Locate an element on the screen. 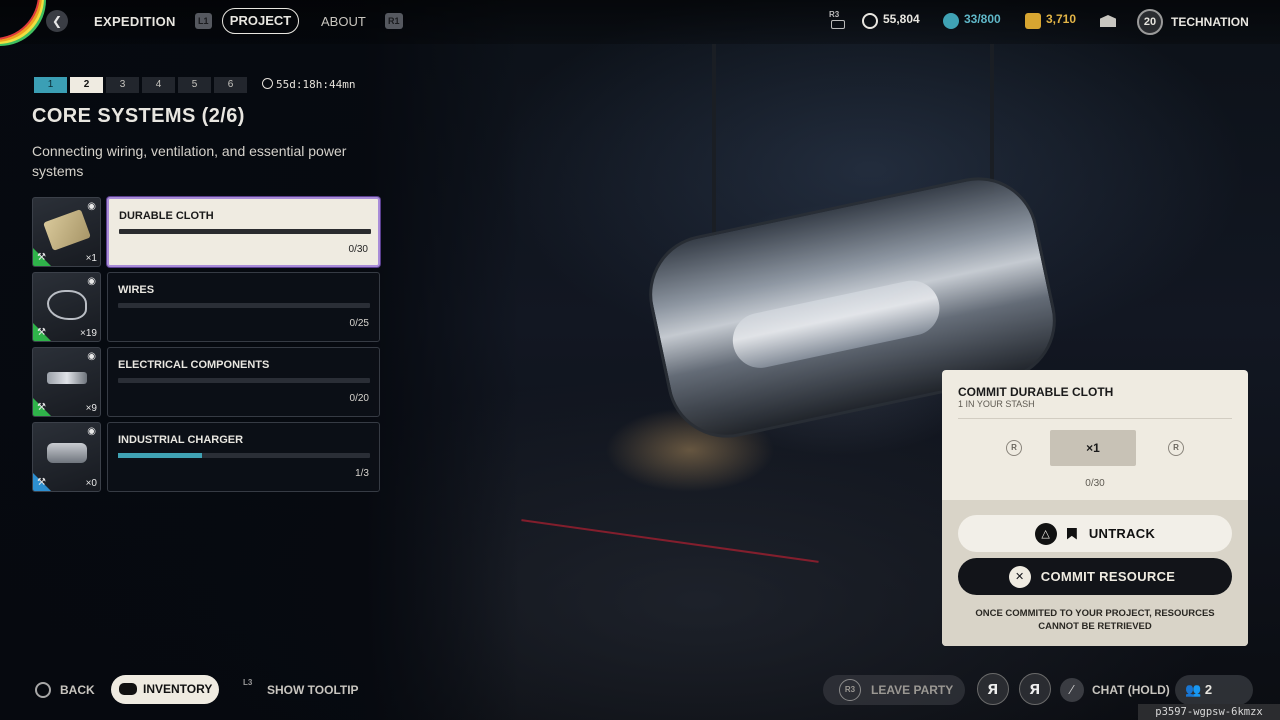 Image resolution: width=1280 pixels, height=720 pixels. commit-resource-button: ✕ COMMIT RESOURCE is located at coordinates (1095, 576).